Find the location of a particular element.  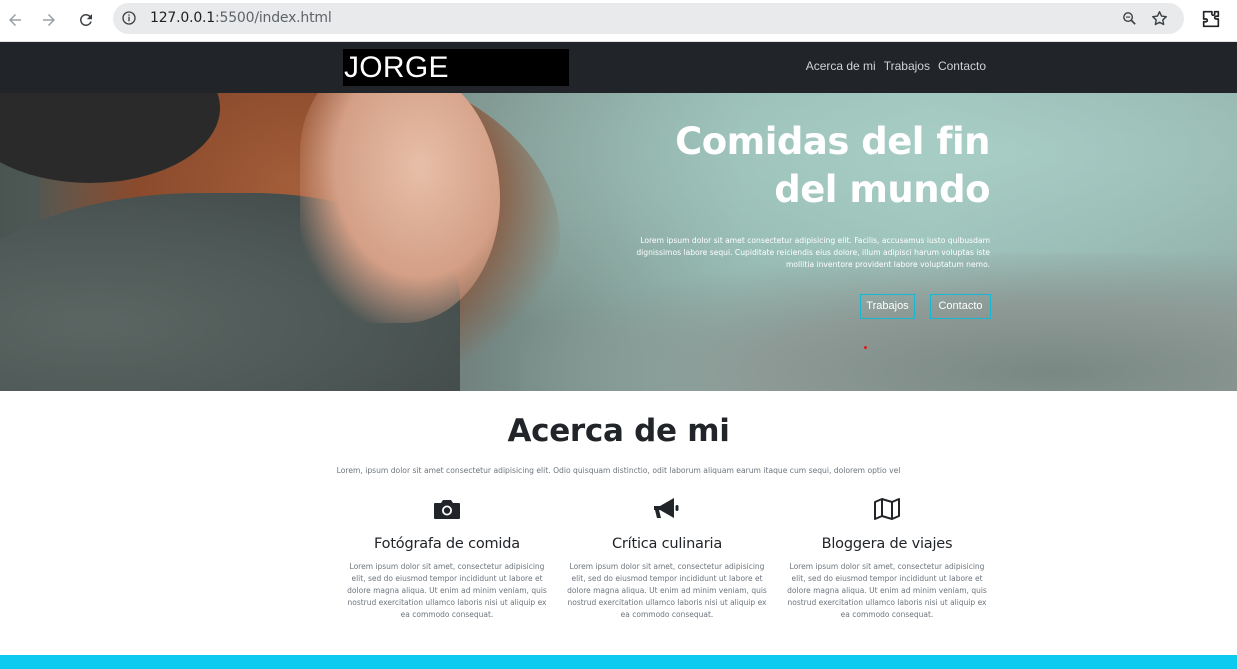

nav-link-acerca: Acerca de mi is located at coordinates (841, 66).